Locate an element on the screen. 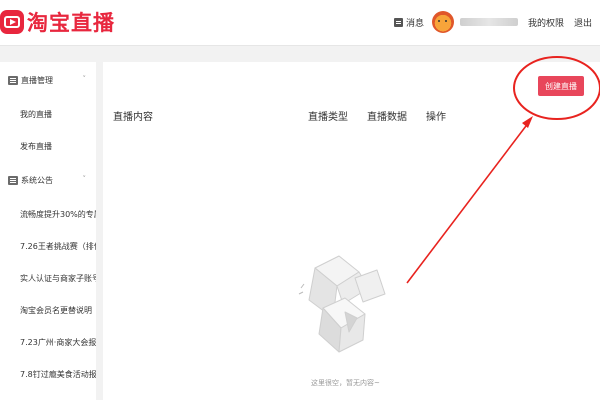  sidebar-item-publish-live: 发布直播 is located at coordinates (48, 146).